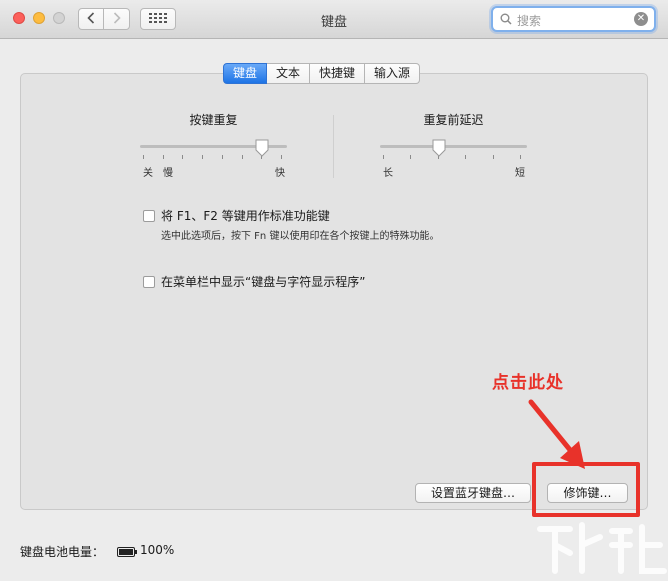  I want to click on key-repeat-min-label: 关, so click(148, 173).